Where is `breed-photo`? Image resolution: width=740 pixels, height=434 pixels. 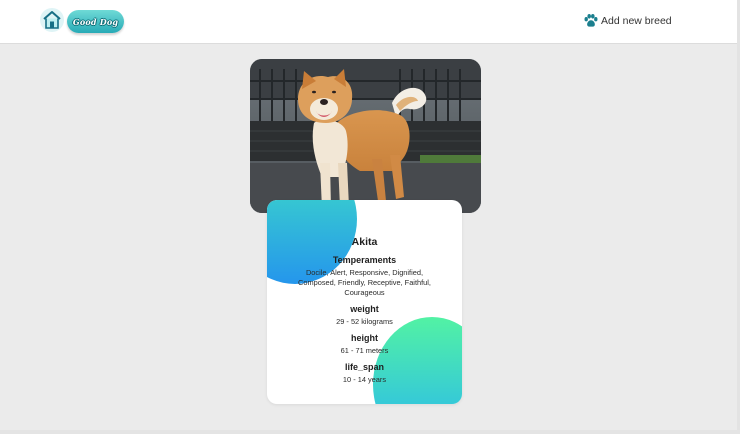 breed-photo is located at coordinates (365, 136).